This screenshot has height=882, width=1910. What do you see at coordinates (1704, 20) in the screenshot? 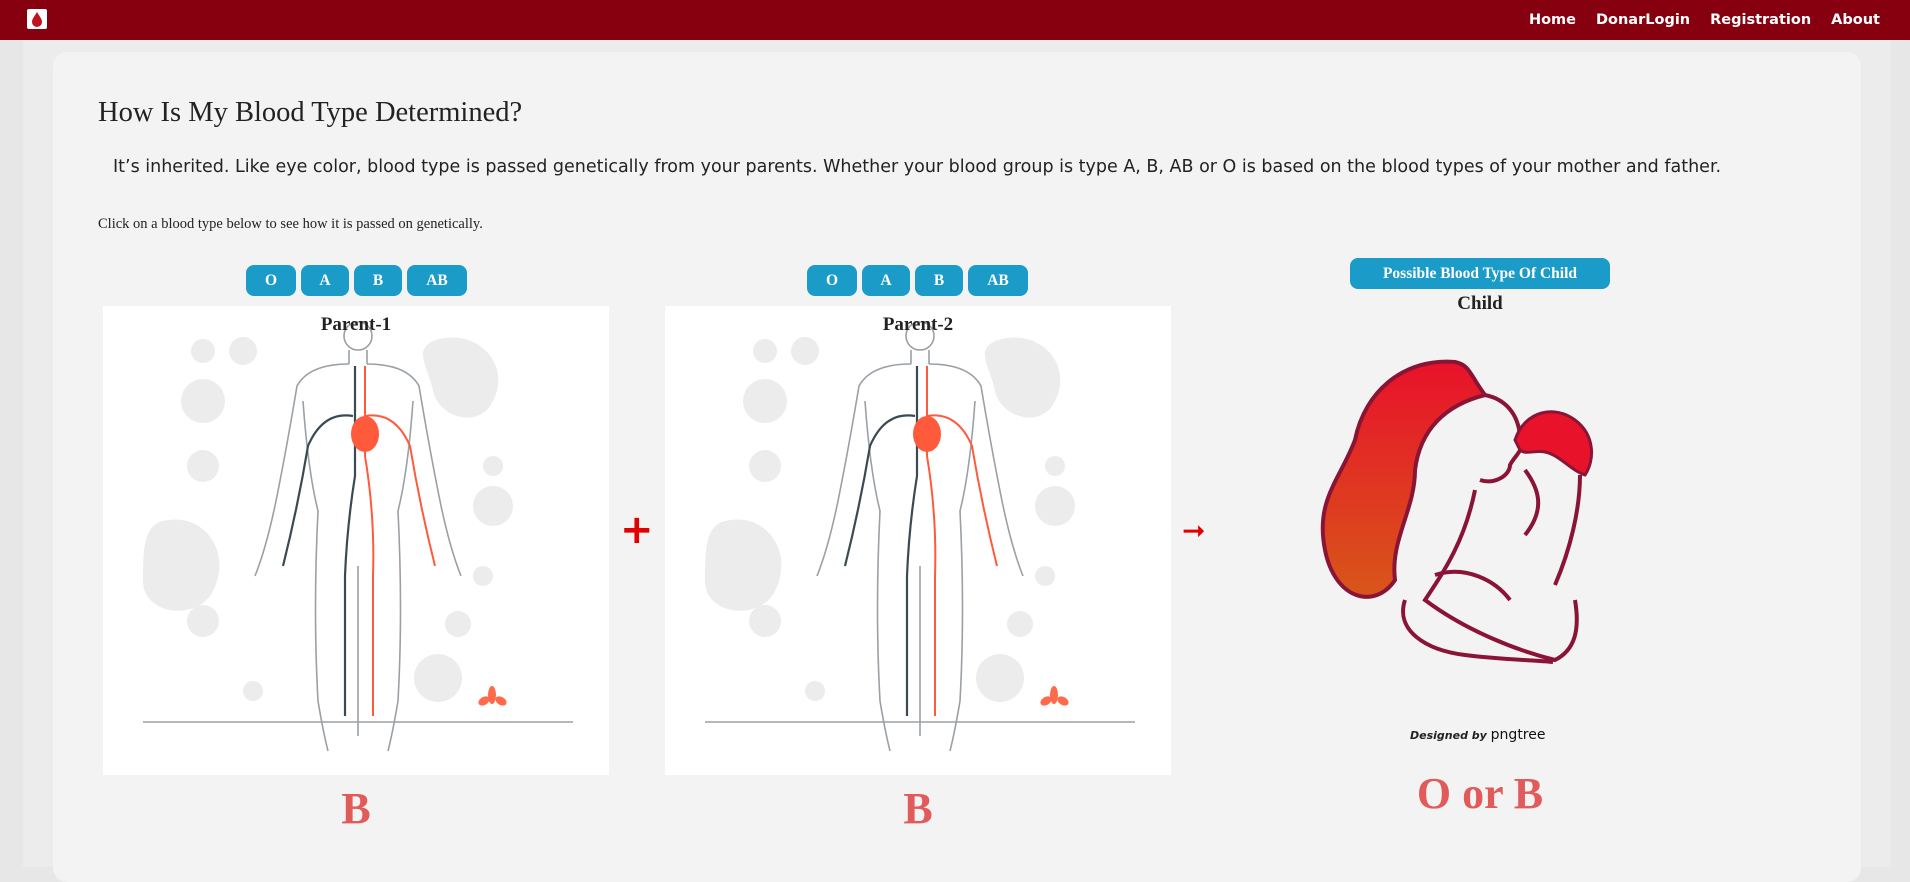
I see `nav-links: Home DonarLogin Registration About` at bounding box center [1704, 20].